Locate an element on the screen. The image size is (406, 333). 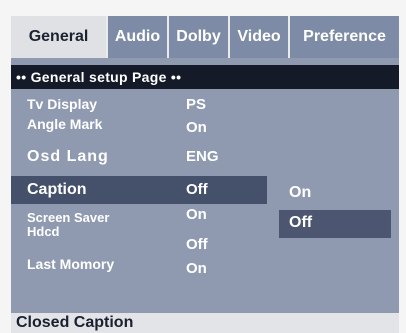
setting-value-caption: Off is located at coordinates (197, 189).